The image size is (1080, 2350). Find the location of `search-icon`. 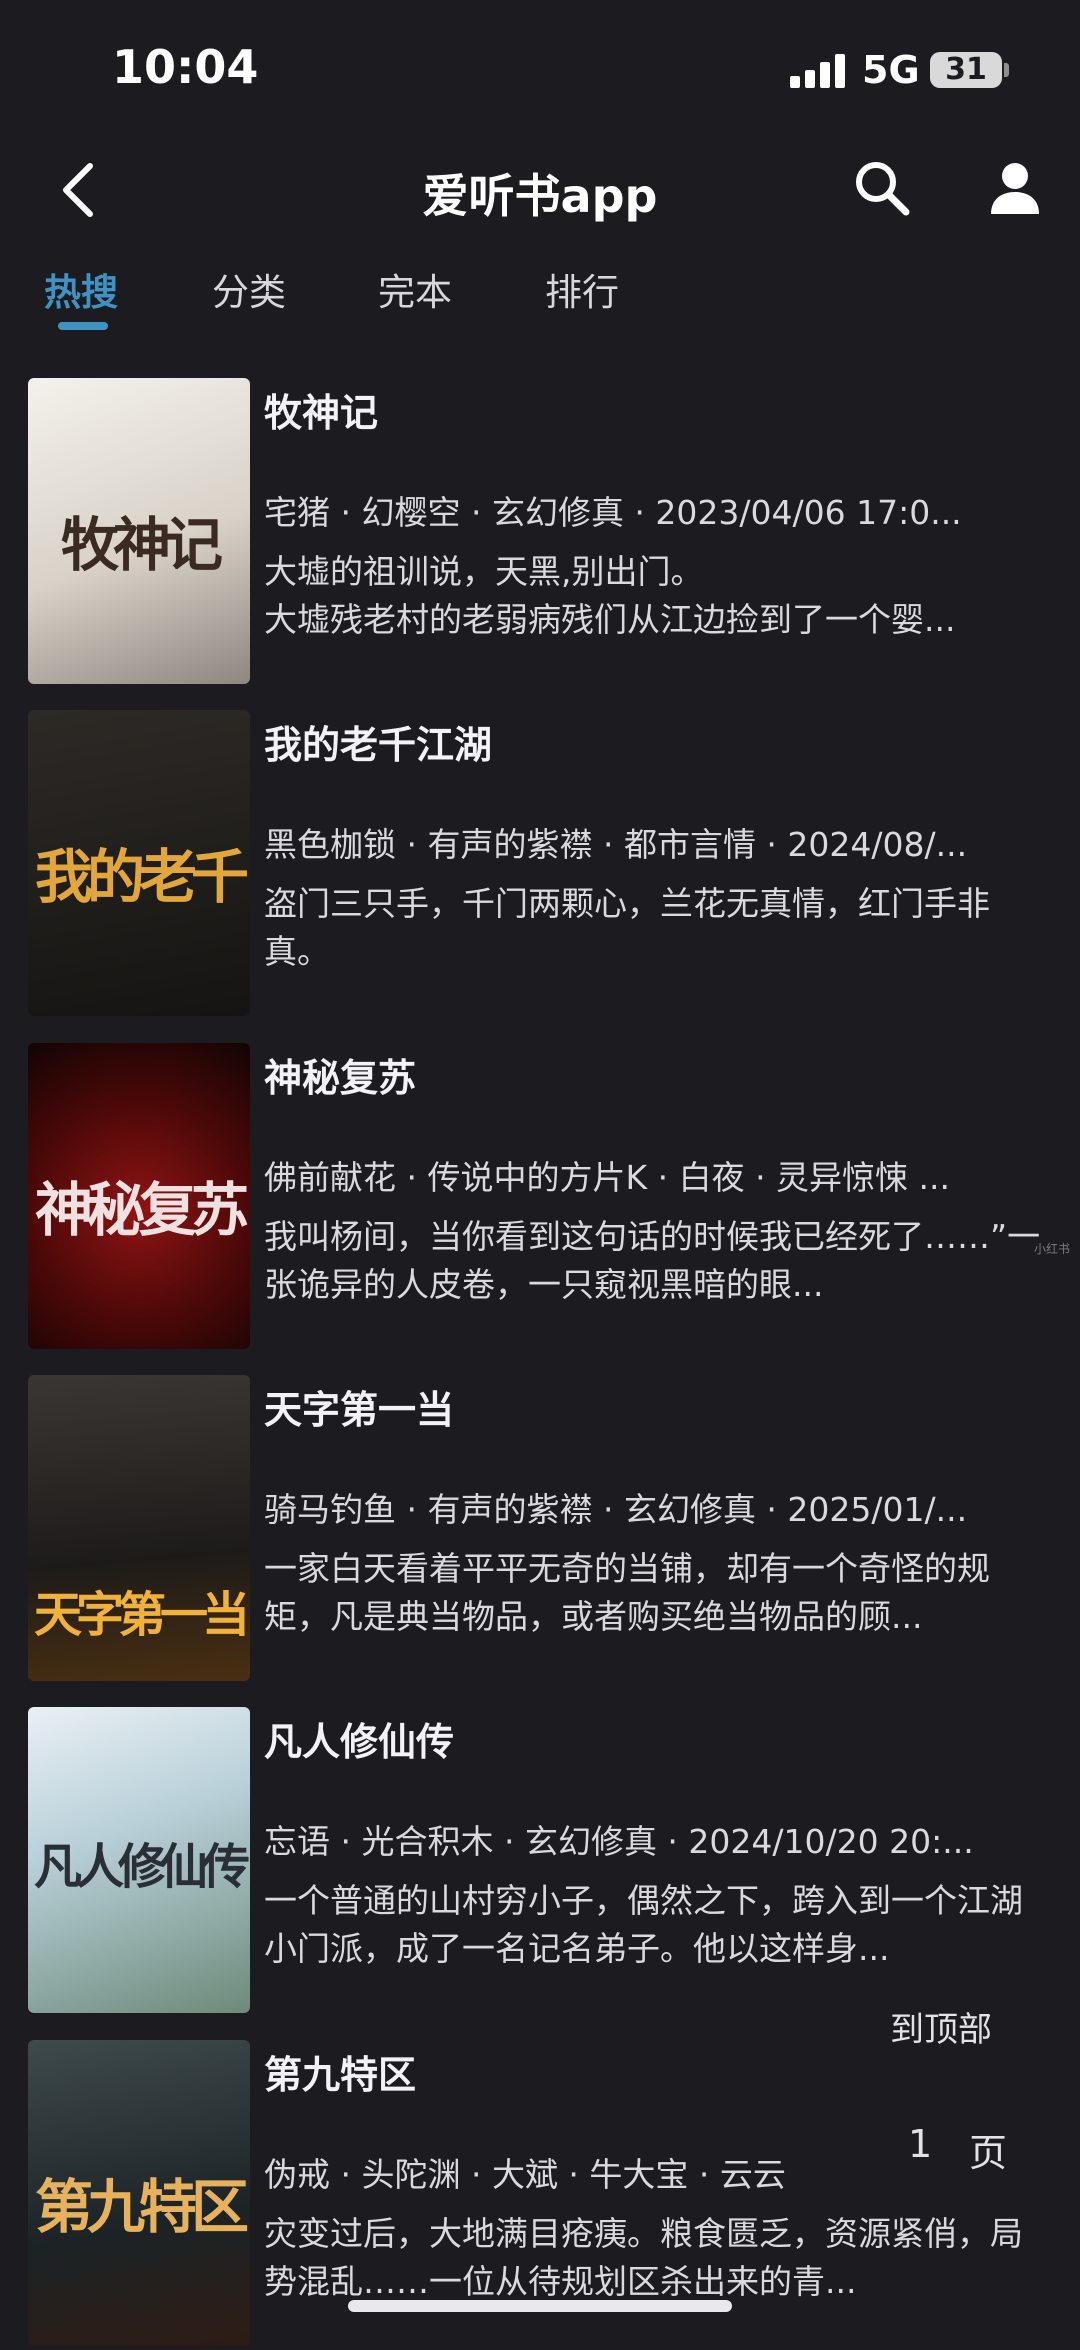

search-icon is located at coordinates (883, 189).